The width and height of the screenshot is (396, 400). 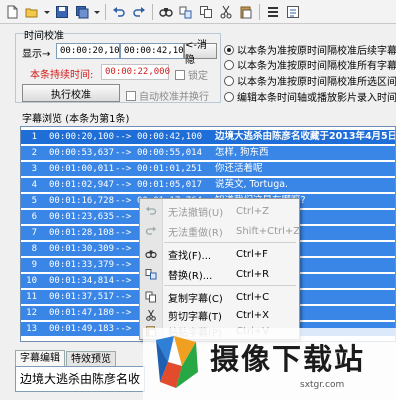 What do you see at coordinates (82, 265) in the screenshot?
I see `row-start-time: 00:01:33,379` at bounding box center [82, 265].